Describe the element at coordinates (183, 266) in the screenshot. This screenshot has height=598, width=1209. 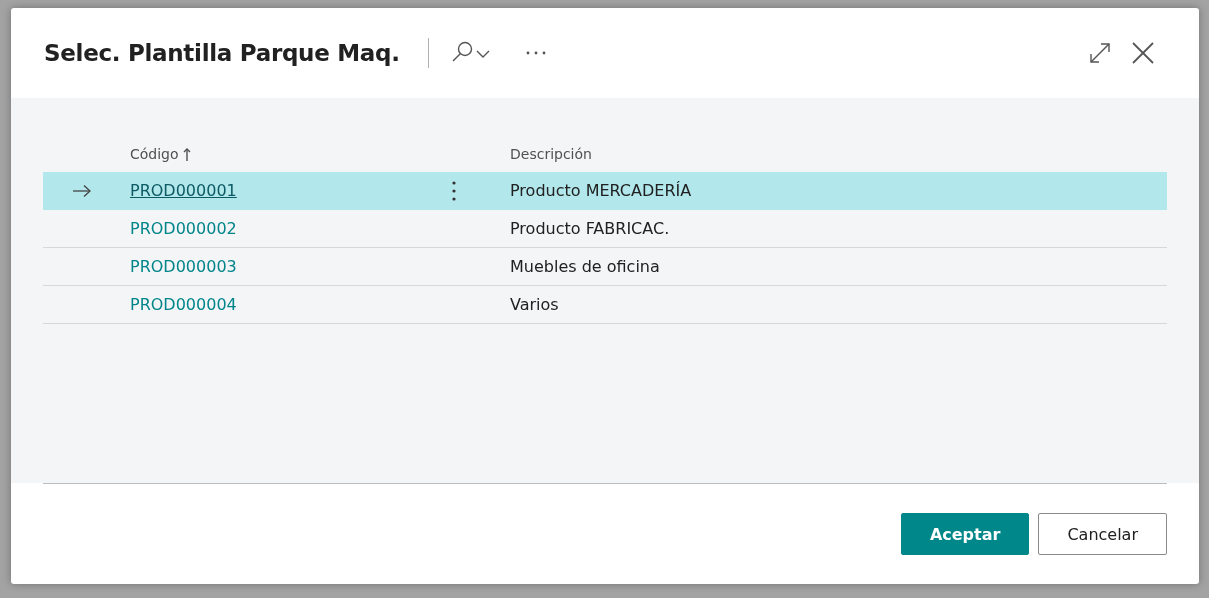
I see `code-link: PROD000003` at that location.